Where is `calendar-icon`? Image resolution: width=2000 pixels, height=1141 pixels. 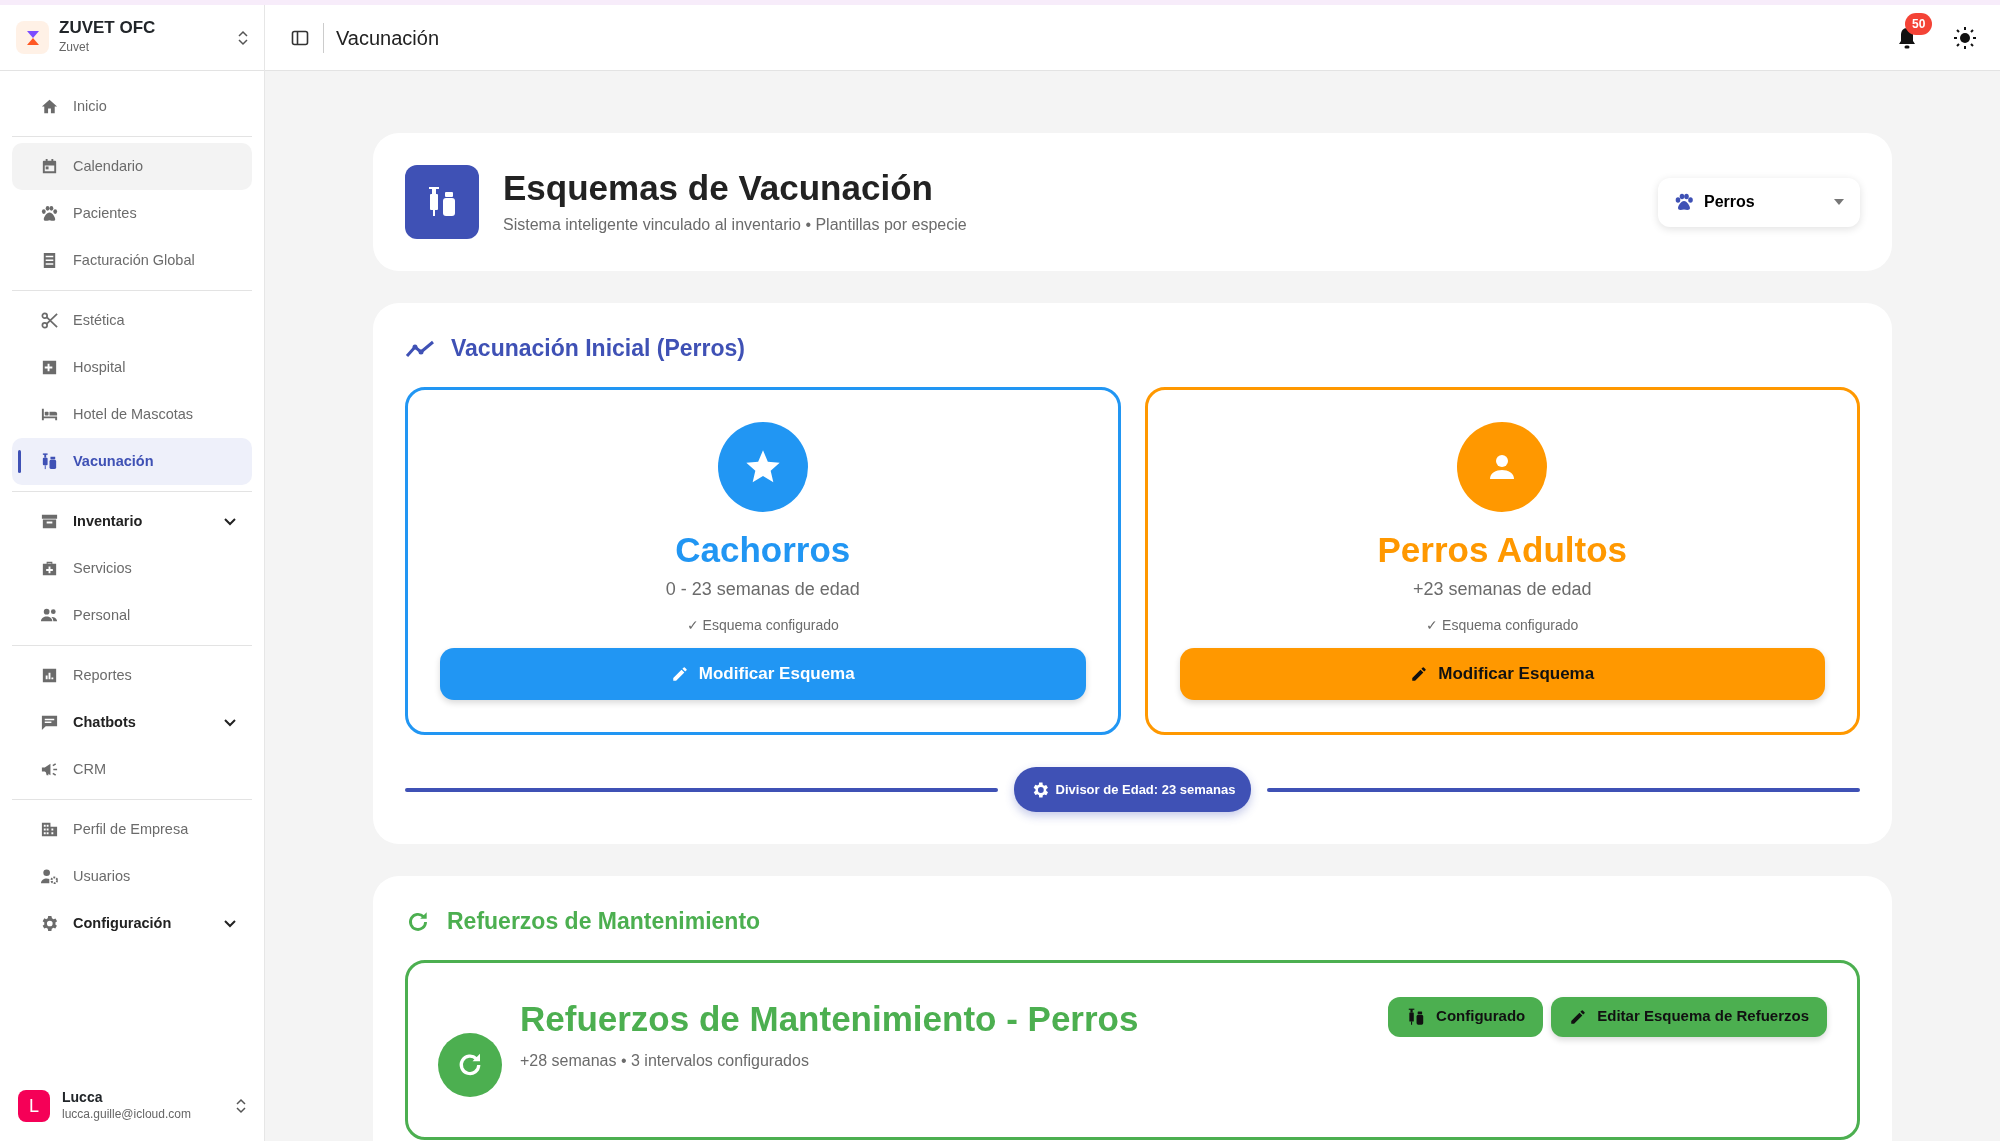 calendar-icon is located at coordinates (49, 166).